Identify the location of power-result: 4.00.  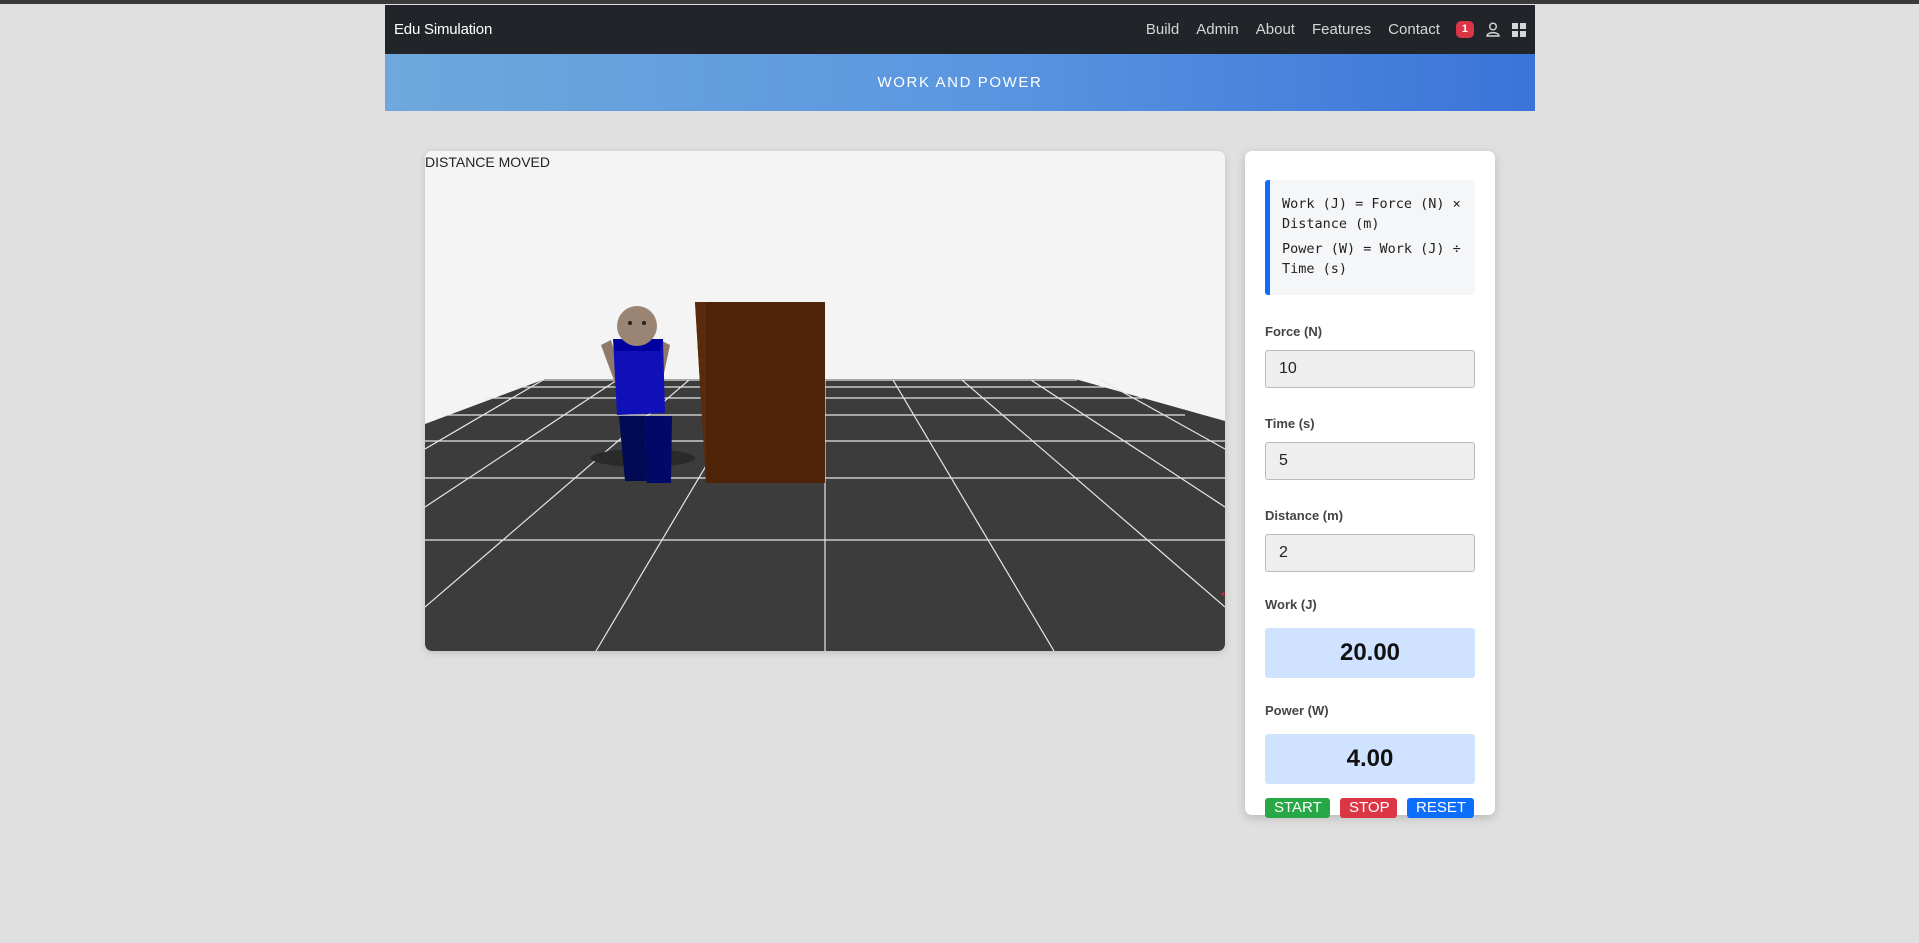
(1370, 759).